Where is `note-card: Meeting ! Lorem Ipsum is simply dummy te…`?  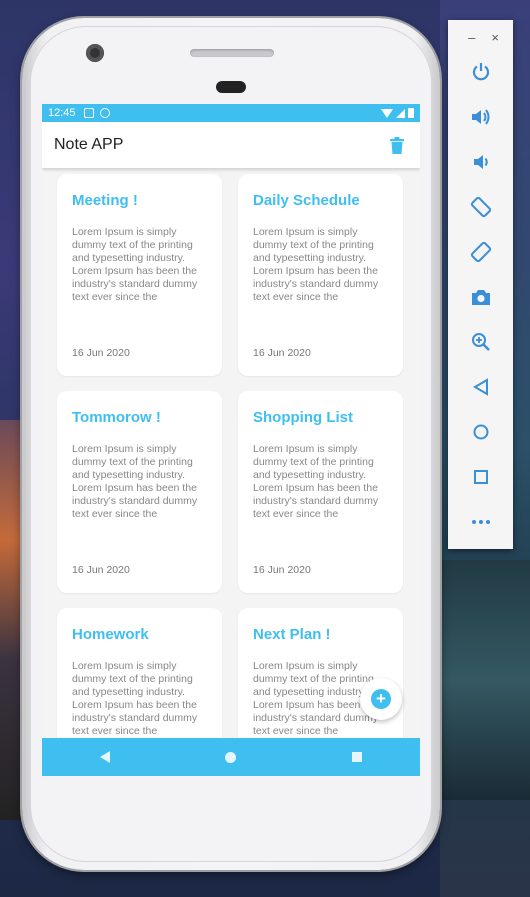 note-card: Meeting ! Lorem Ipsum is simply dummy te… is located at coordinates (139, 275).